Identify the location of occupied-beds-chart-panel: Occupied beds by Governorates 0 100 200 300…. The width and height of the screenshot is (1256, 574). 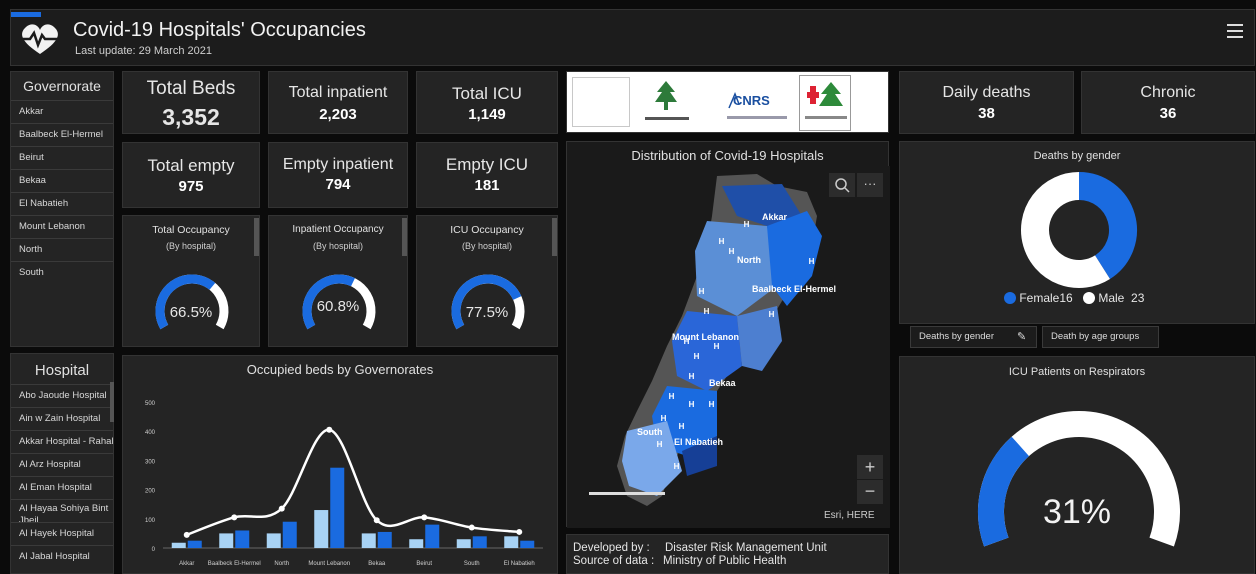
(340, 464).